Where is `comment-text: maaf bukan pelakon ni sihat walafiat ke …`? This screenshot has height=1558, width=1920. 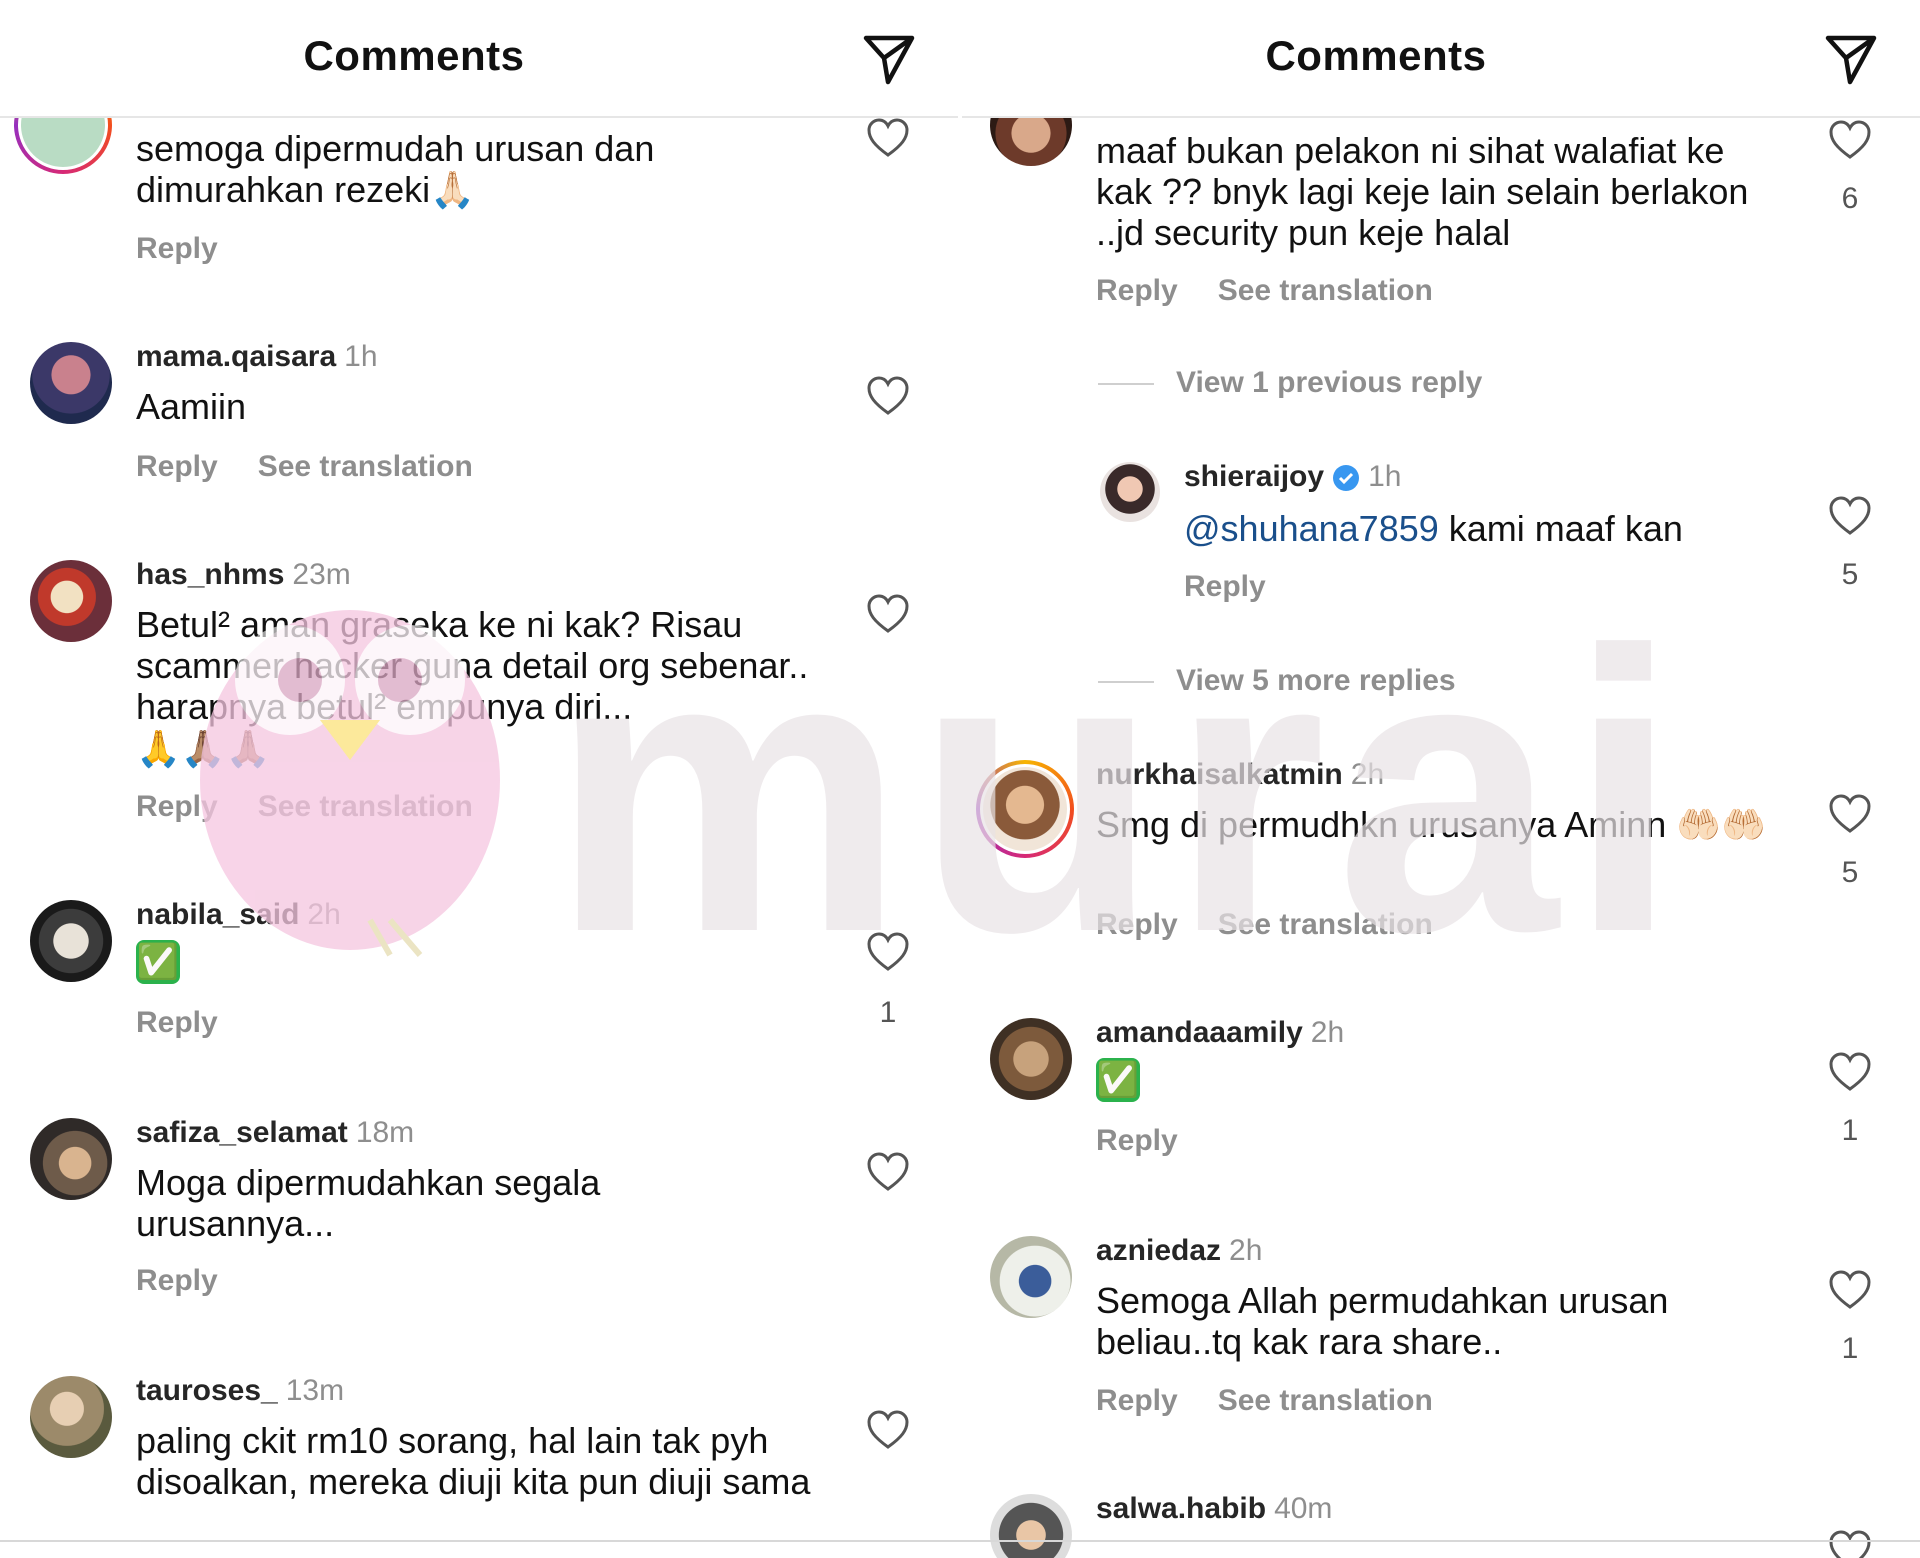
comment-text: maaf bukan pelakon ni sihat walafiat ke … is located at coordinates (1422, 191).